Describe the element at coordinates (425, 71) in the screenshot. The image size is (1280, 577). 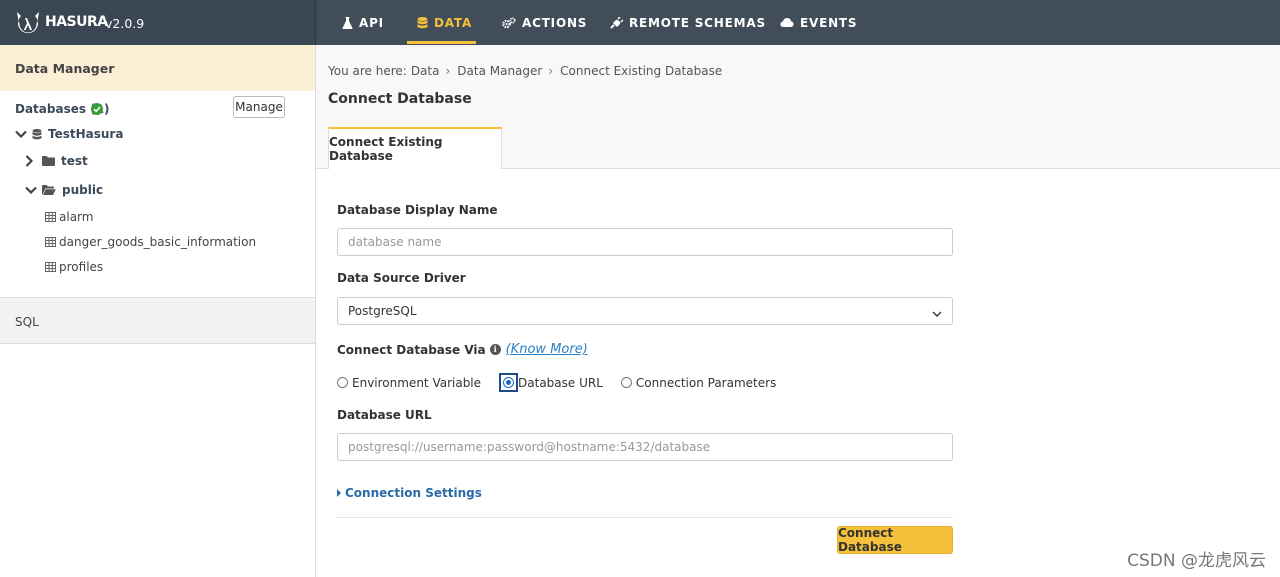
I see `breadcrumb-item-data: Data` at that location.